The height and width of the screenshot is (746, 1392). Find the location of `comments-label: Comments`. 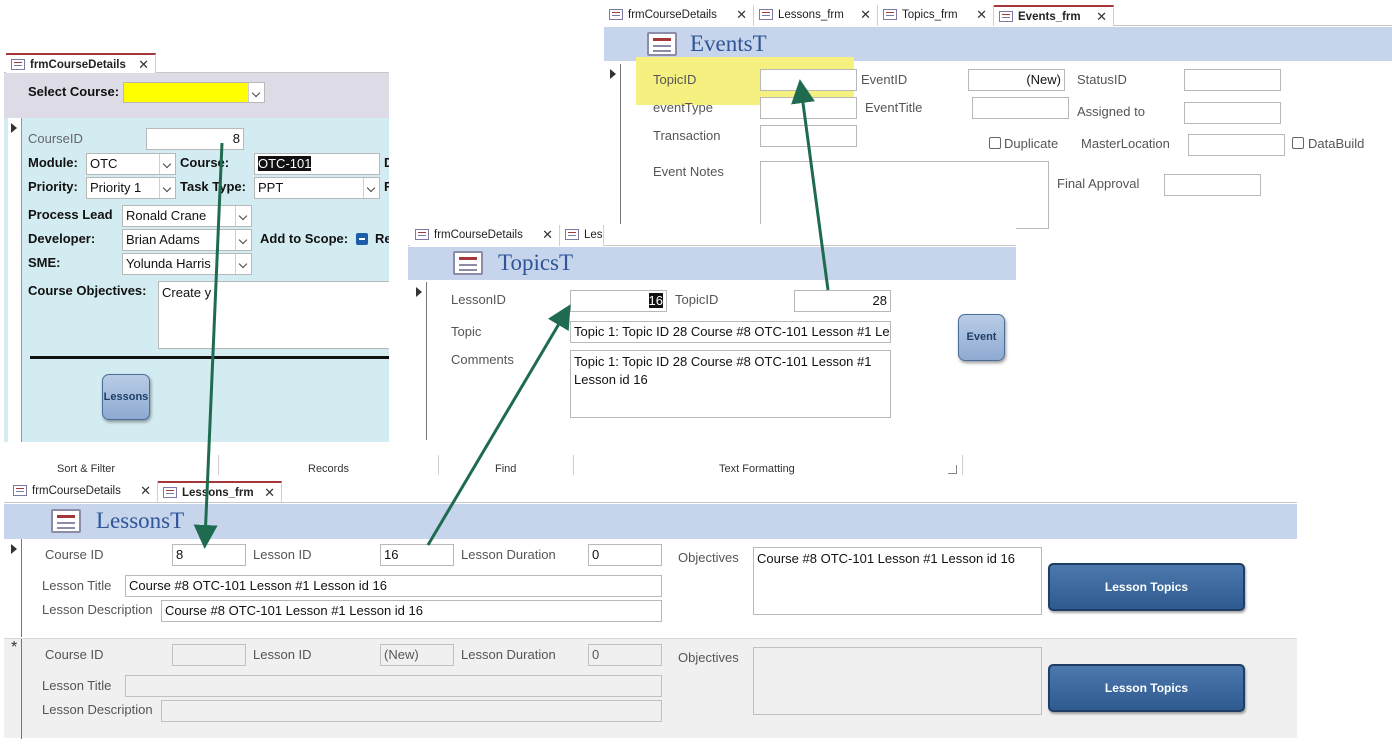

comments-label: Comments is located at coordinates (482, 359).